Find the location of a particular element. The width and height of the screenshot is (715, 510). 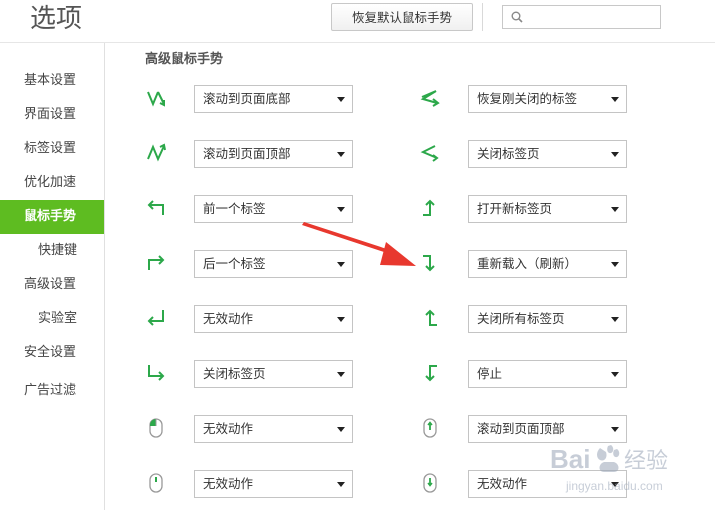

sidebar-item-ad-filter: 广告过滤 is located at coordinates (52, 391).